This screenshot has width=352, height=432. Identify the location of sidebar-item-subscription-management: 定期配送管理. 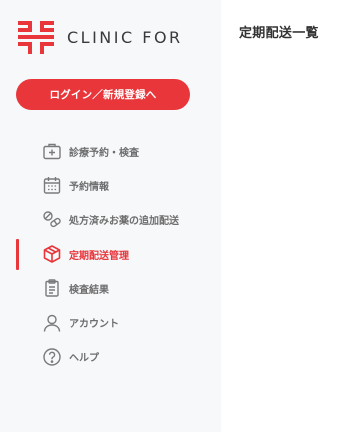
(110, 254).